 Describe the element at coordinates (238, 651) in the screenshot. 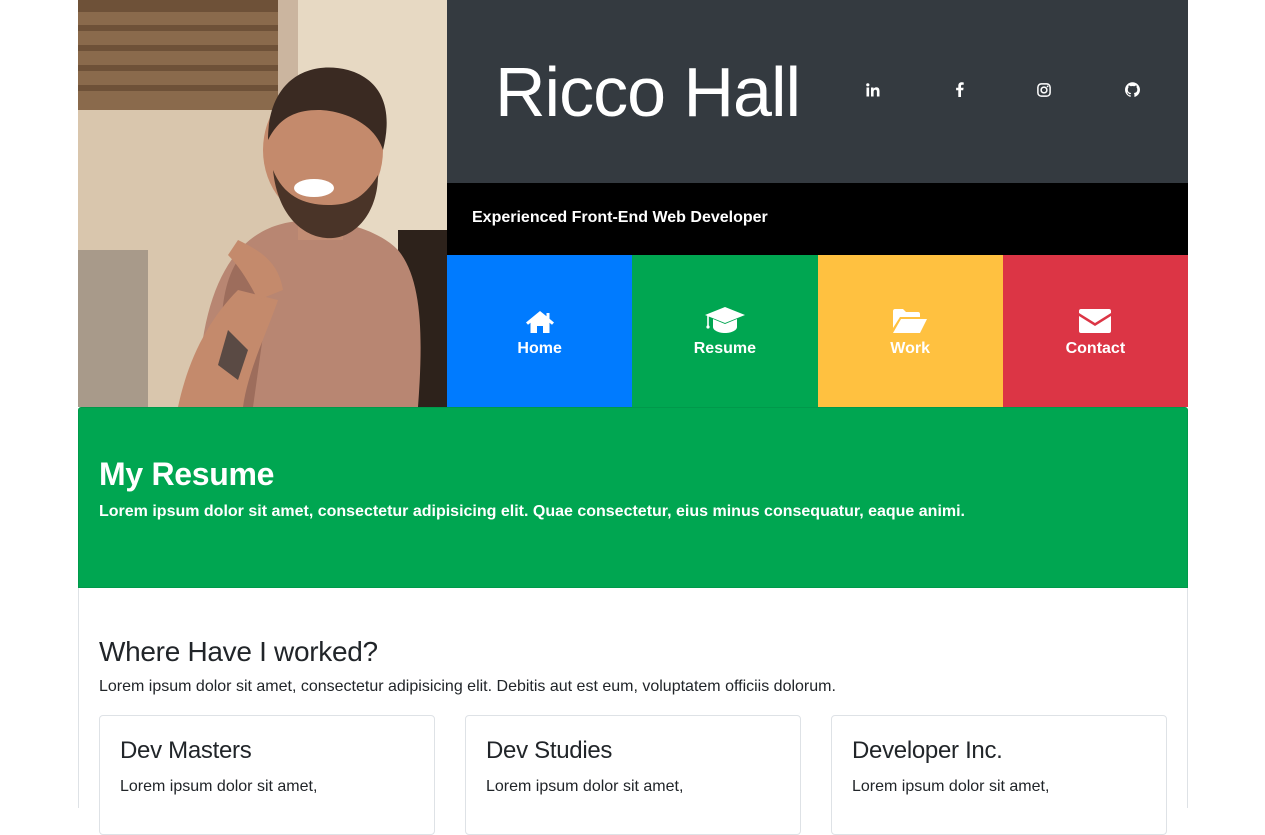

I see `work-title: Where Have I worked?` at that location.